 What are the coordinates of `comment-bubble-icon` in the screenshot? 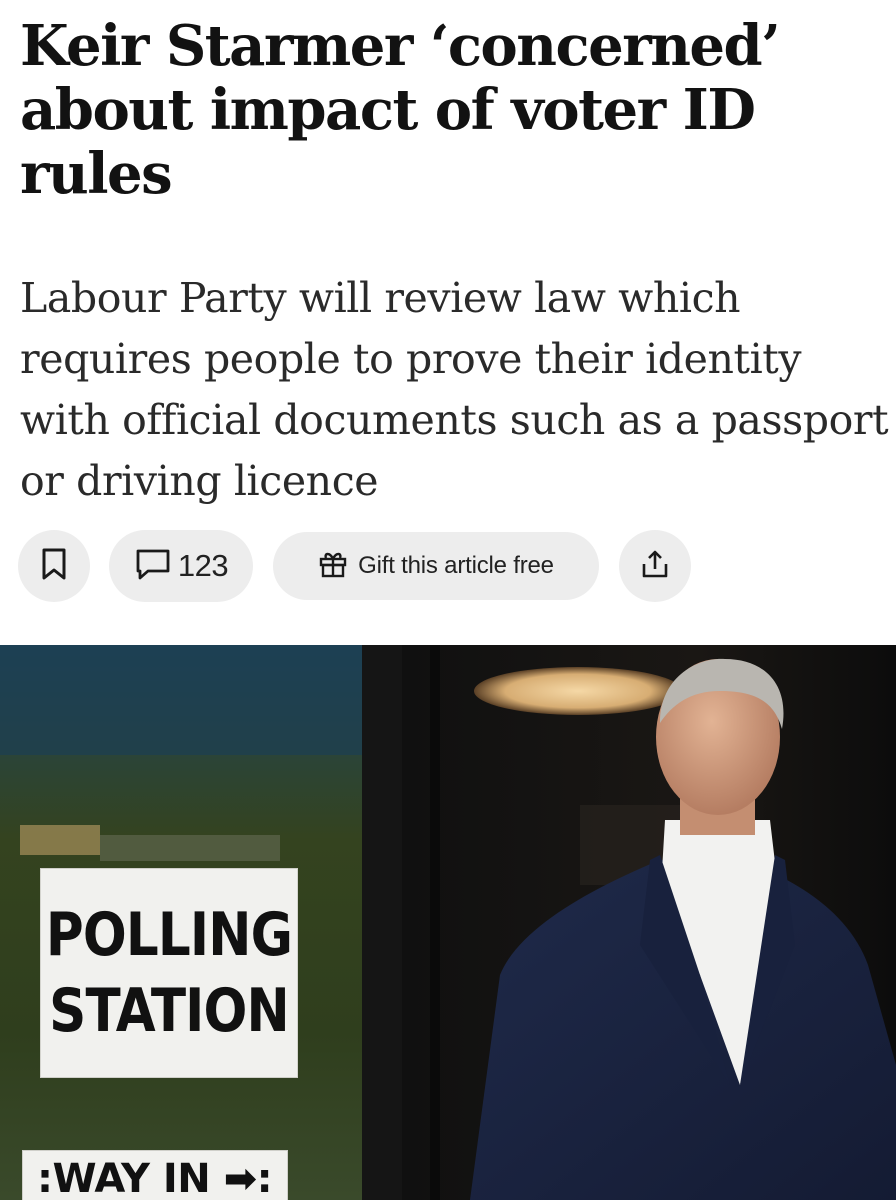 It's located at (153, 566).